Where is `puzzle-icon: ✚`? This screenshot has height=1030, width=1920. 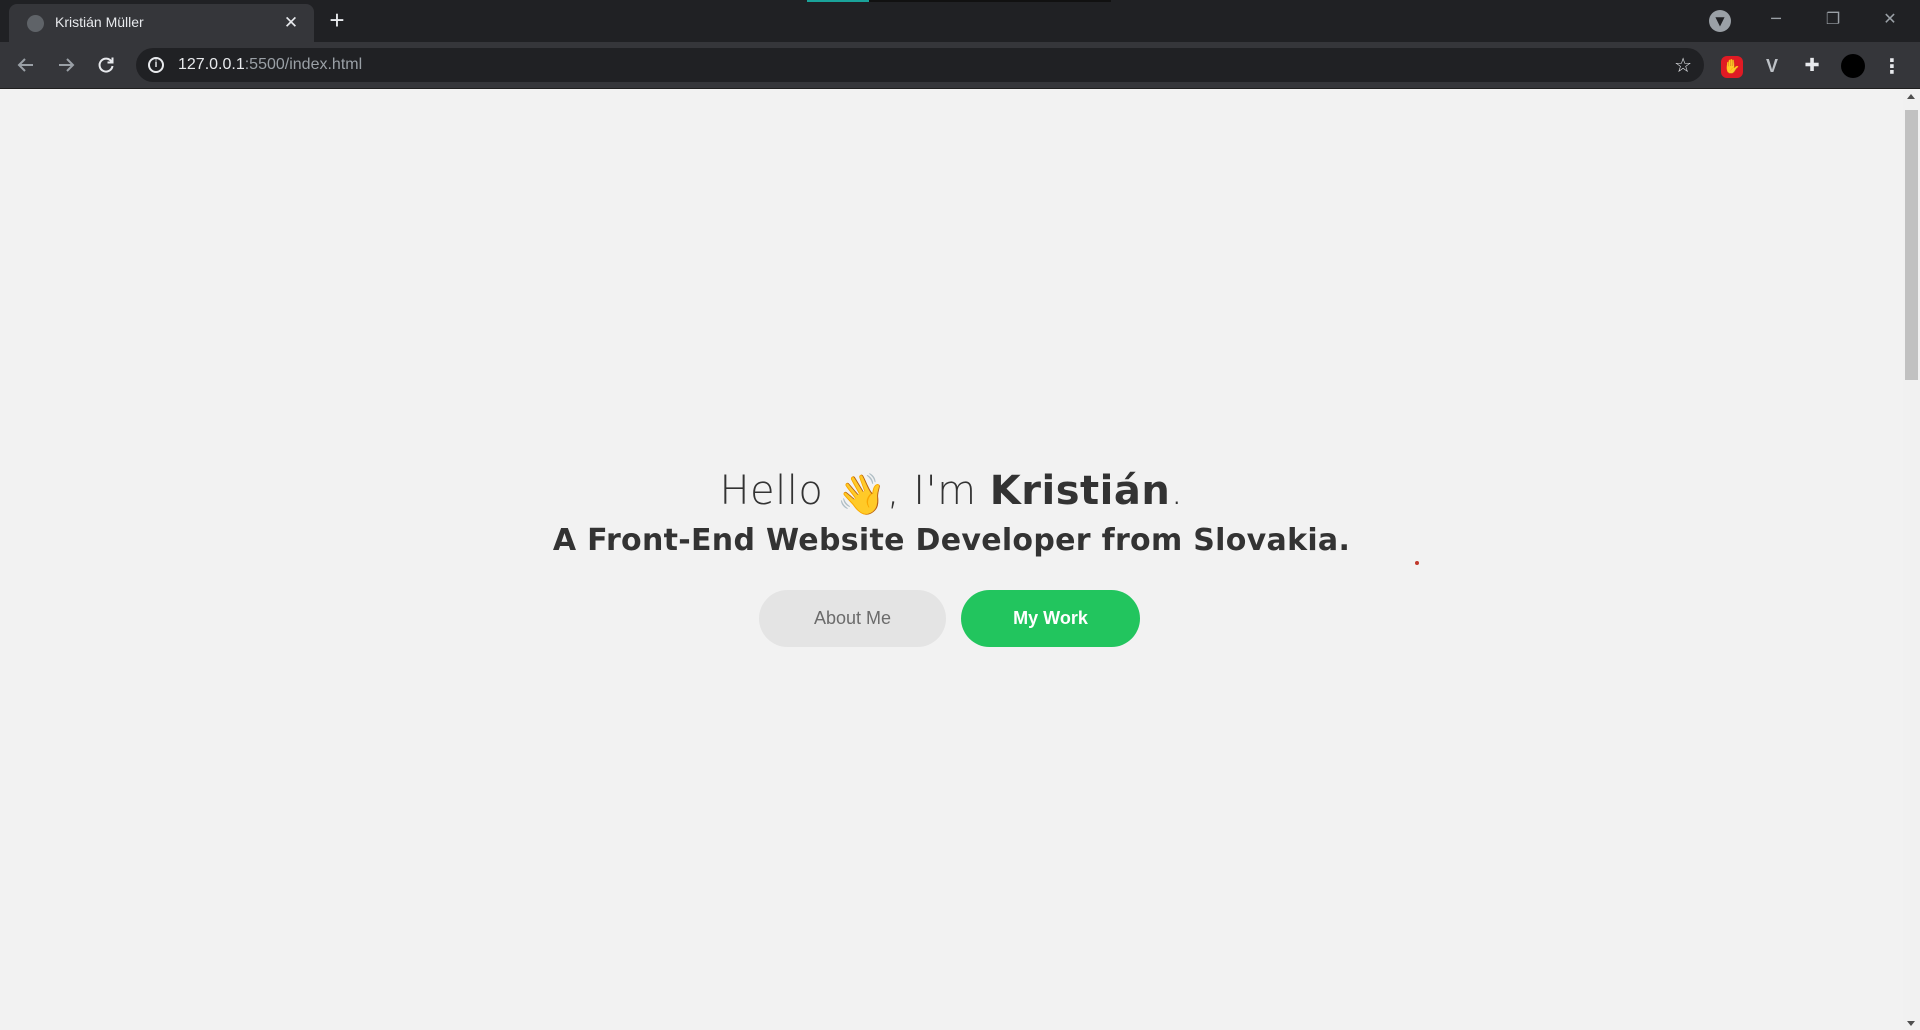 puzzle-icon: ✚ is located at coordinates (1812, 66).